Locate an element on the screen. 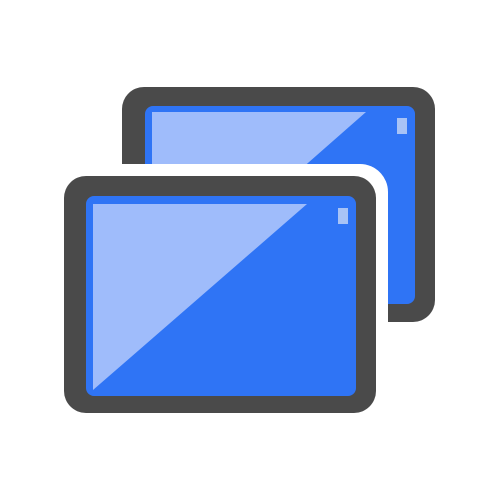 The image size is (500, 500). front-monitor-indicator is located at coordinates (343, 216).